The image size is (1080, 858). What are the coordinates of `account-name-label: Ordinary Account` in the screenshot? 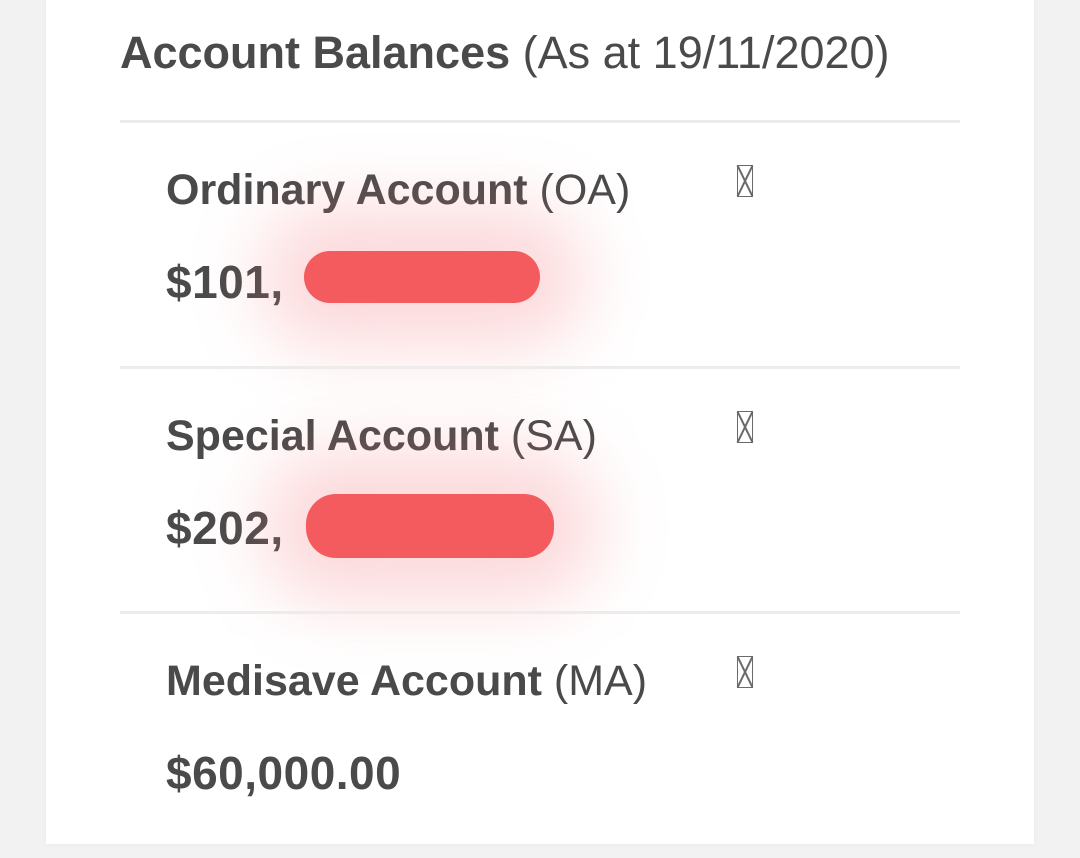 It's located at (347, 190).